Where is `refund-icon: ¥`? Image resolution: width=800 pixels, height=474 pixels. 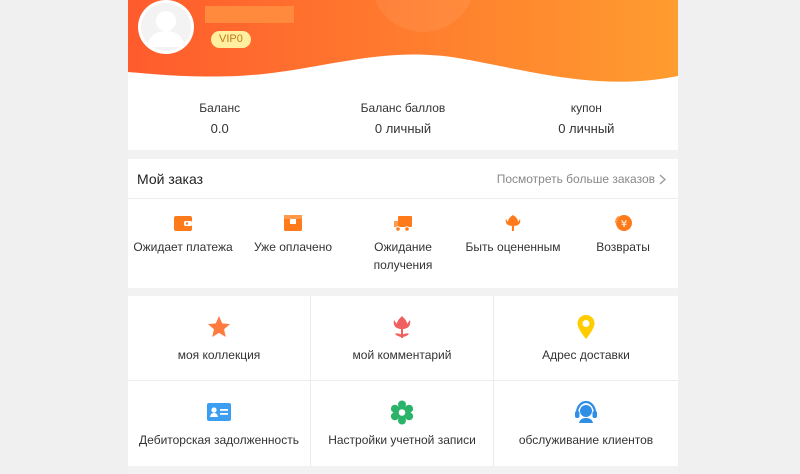 refund-icon: ¥ is located at coordinates (623, 223).